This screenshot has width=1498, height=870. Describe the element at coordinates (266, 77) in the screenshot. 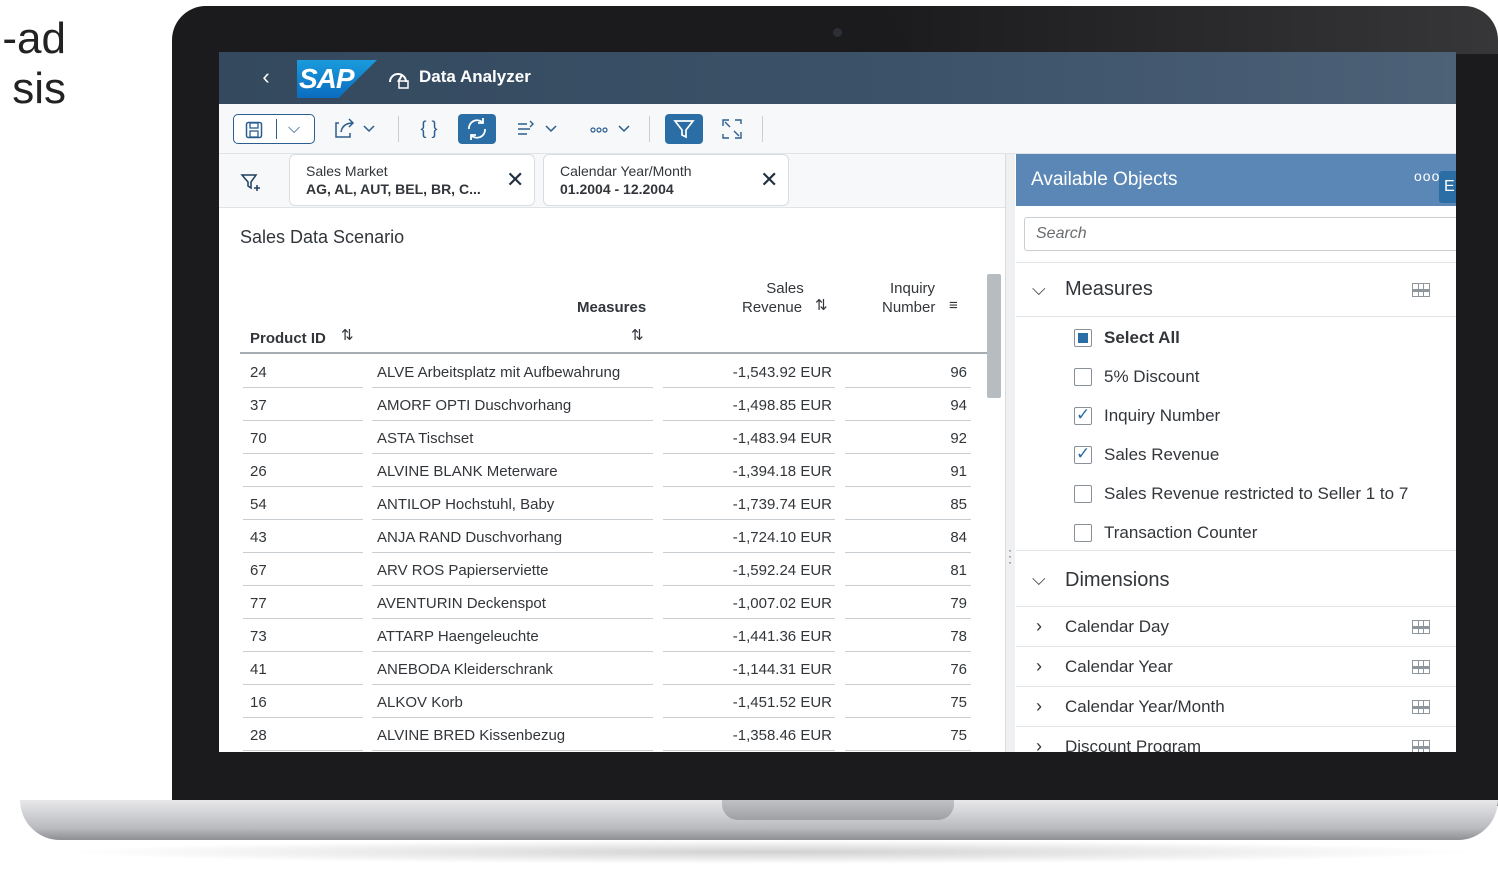

I see `back-button: ‹` at that location.